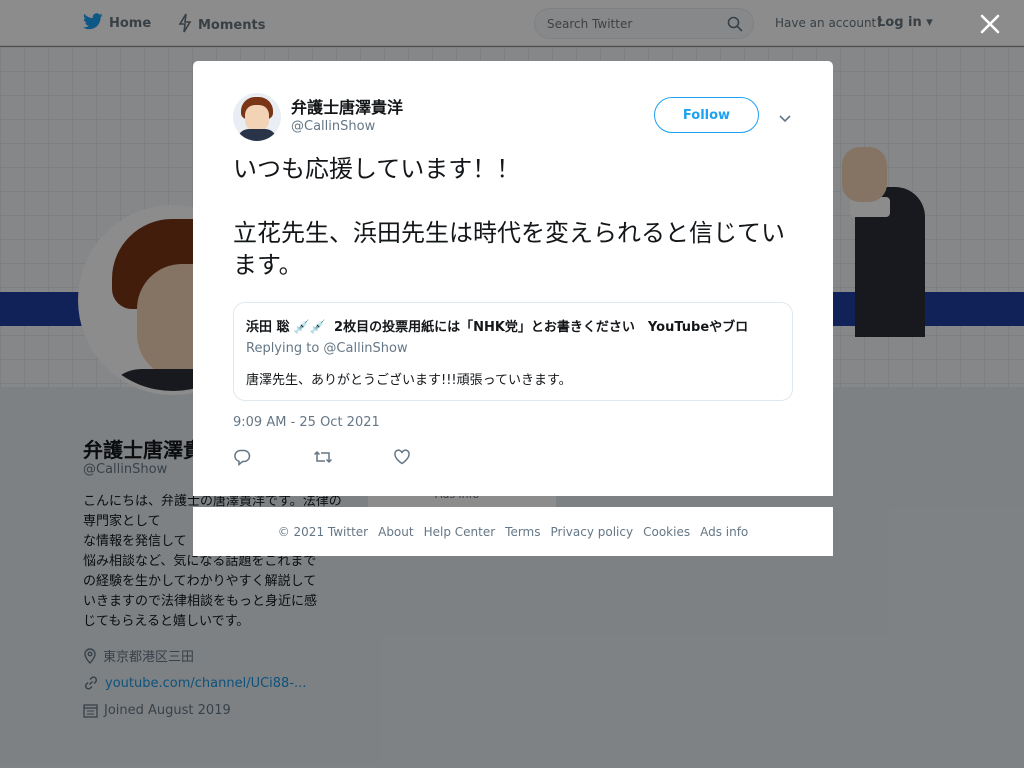 Image resolution: width=1024 pixels, height=768 pixels. I want to click on footer-link-help-center: Help Center, so click(460, 532).